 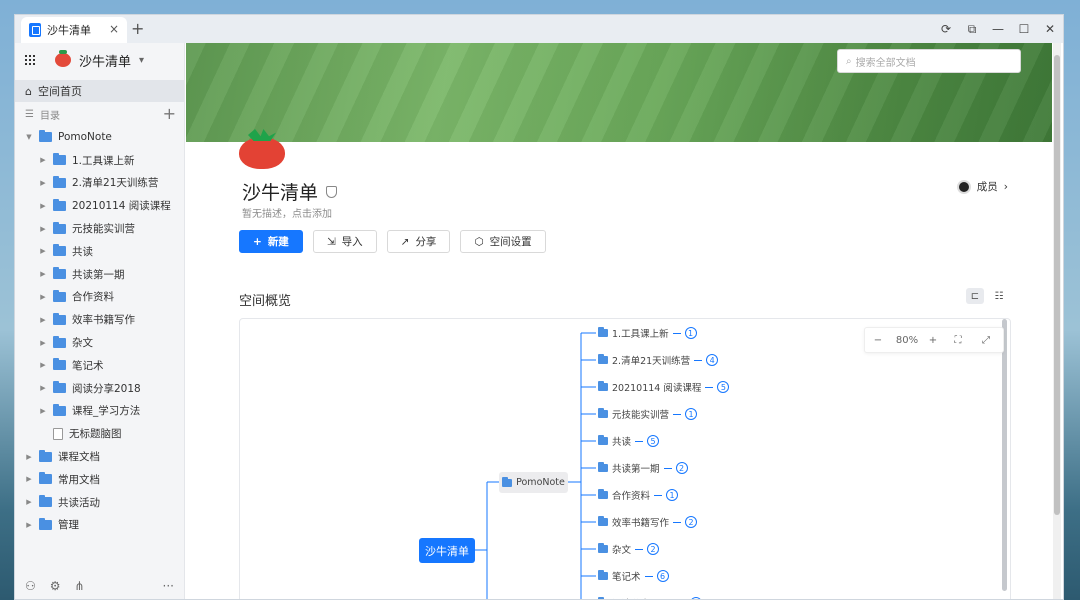 What do you see at coordinates (650, 597) in the screenshot?
I see `mindmap-child-node: 阅读分享20183` at bounding box center [650, 597].